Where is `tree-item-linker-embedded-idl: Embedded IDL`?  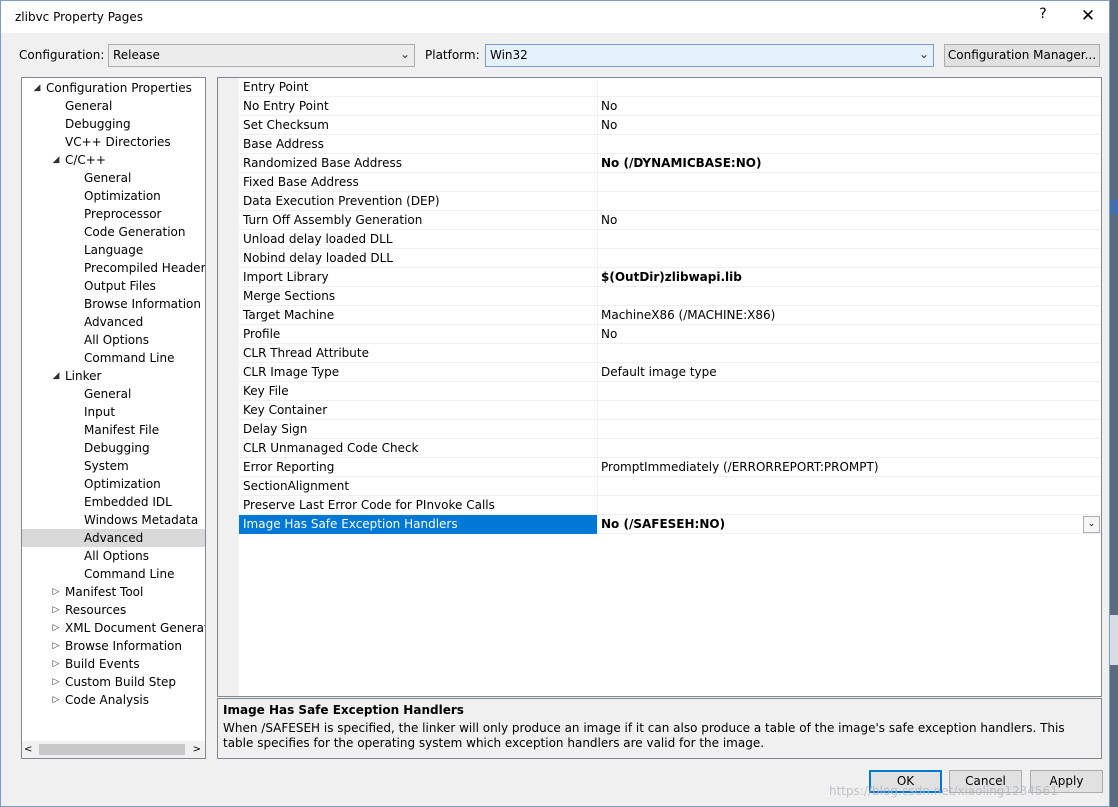 tree-item-linker-embedded-idl: Embedded IDL is located at coordinates (113, 502).